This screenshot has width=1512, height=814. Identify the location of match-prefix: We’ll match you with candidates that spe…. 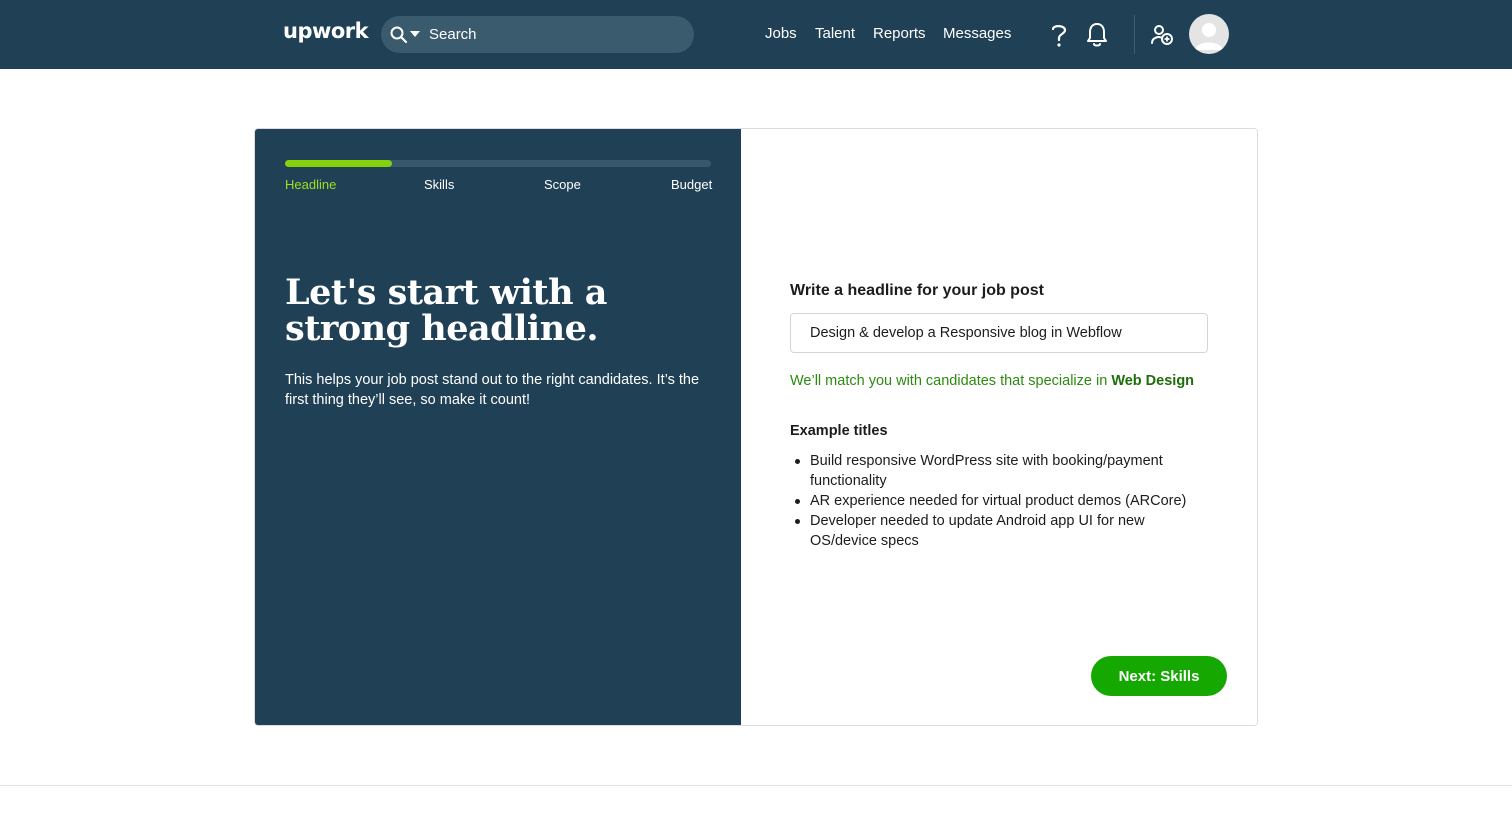
(951, 381).